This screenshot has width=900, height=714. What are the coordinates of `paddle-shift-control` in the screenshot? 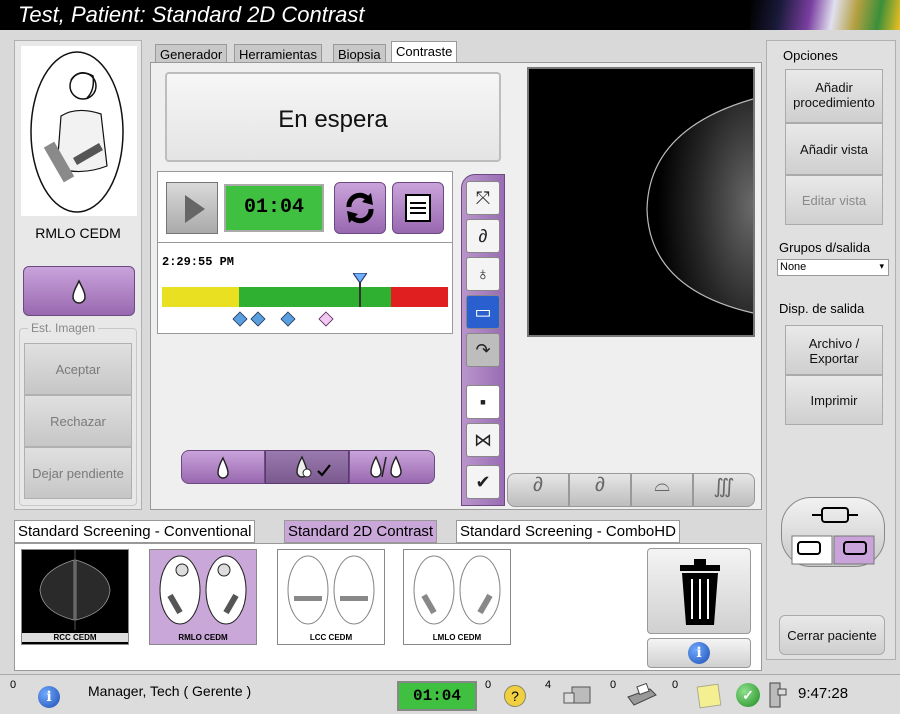 It's located at (833, 532).